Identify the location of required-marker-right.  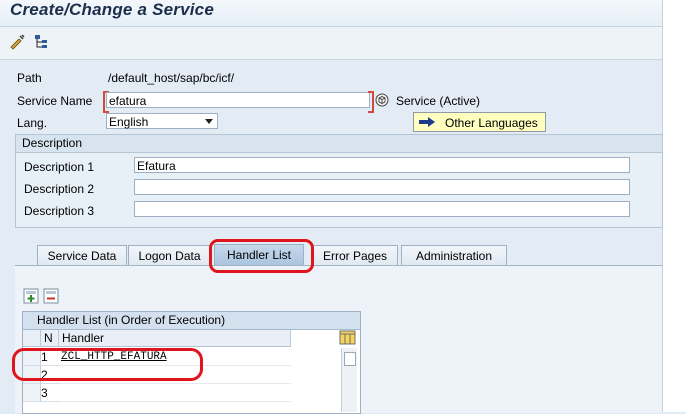
(371, 102).